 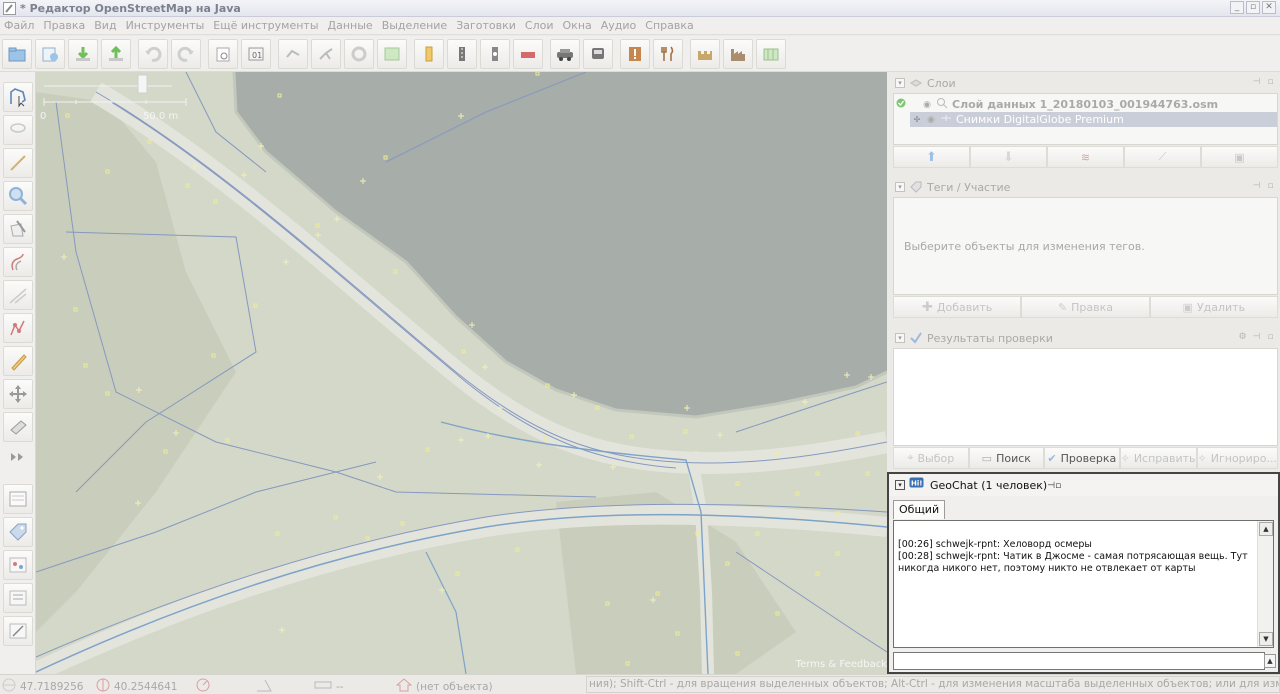 What do you see at coordinates (105, 25) in the screenshot?
I see `menu-view: Вид` at bounding box center [105, 25].